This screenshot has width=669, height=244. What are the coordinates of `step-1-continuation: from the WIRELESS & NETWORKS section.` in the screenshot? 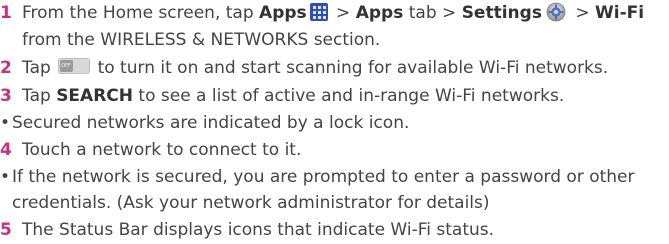 It's located at (201, 40).